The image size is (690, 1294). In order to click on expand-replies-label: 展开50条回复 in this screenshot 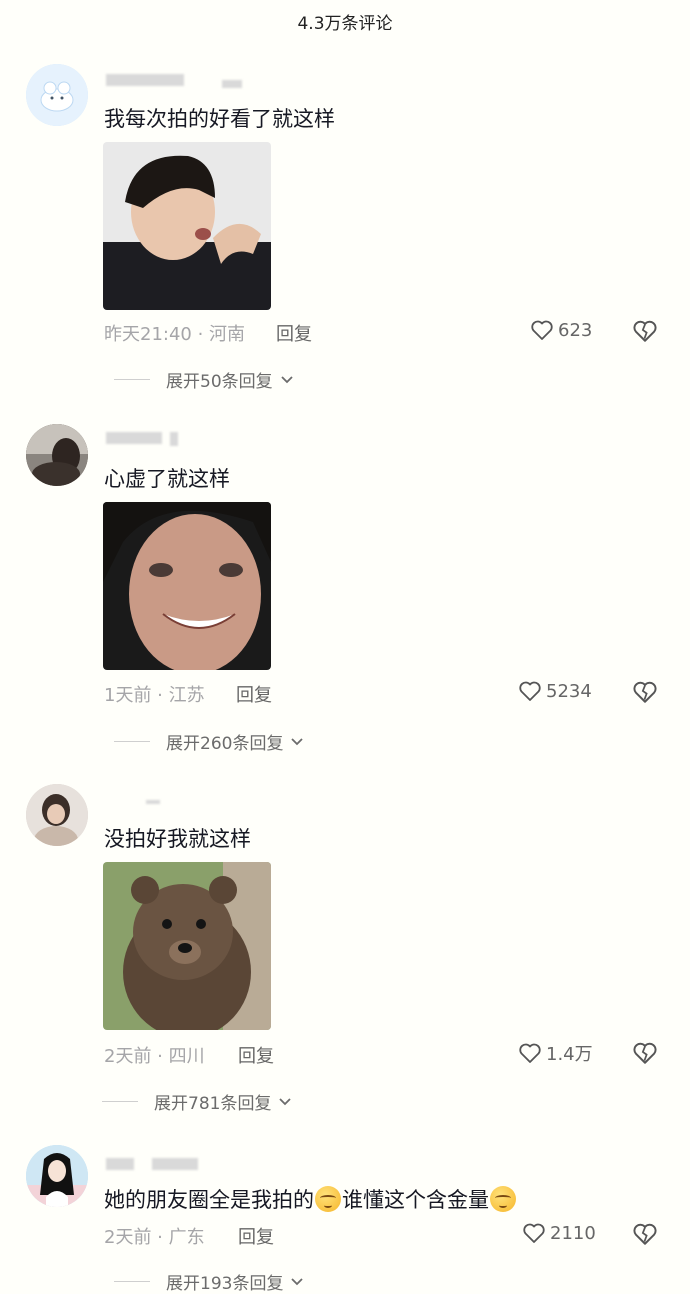, I will do `click(219, 382)`.